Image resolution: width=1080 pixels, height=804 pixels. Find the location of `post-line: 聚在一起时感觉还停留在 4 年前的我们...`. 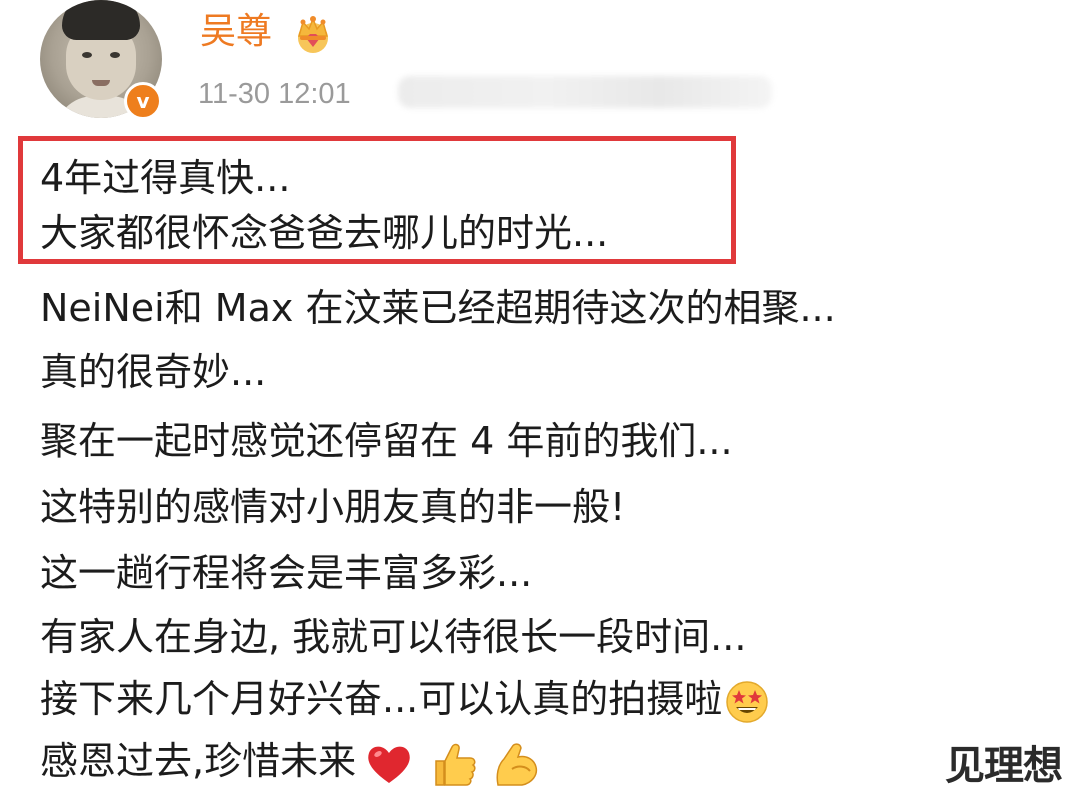

post-line: 聚在一起时感觉还停留在 4 年前的我们... is located at coordinates (386, 441).